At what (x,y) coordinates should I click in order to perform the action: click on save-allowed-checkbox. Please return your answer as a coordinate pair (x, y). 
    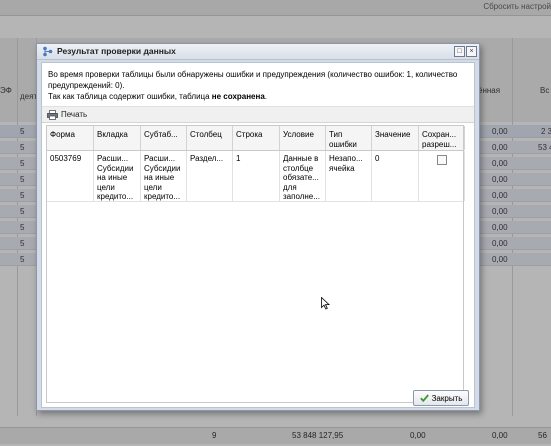
    Looking at the image, I should click on (441, 160).